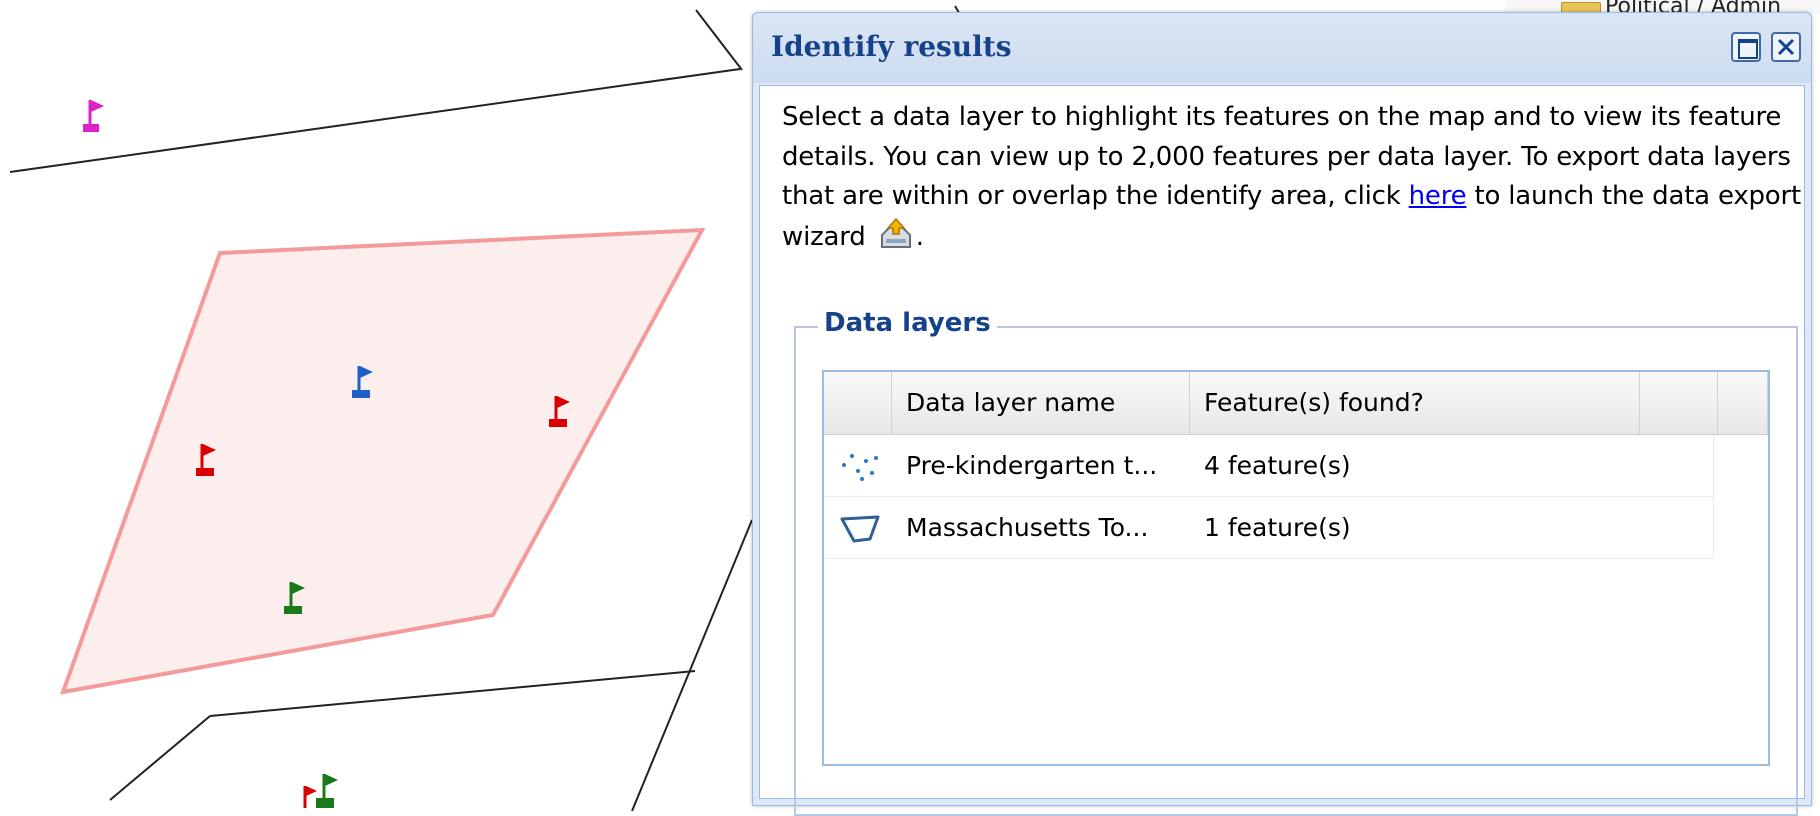 This screenshot has width=1820, height=816. I want to click on dialog-header: Identify results, so click(1282, 48).